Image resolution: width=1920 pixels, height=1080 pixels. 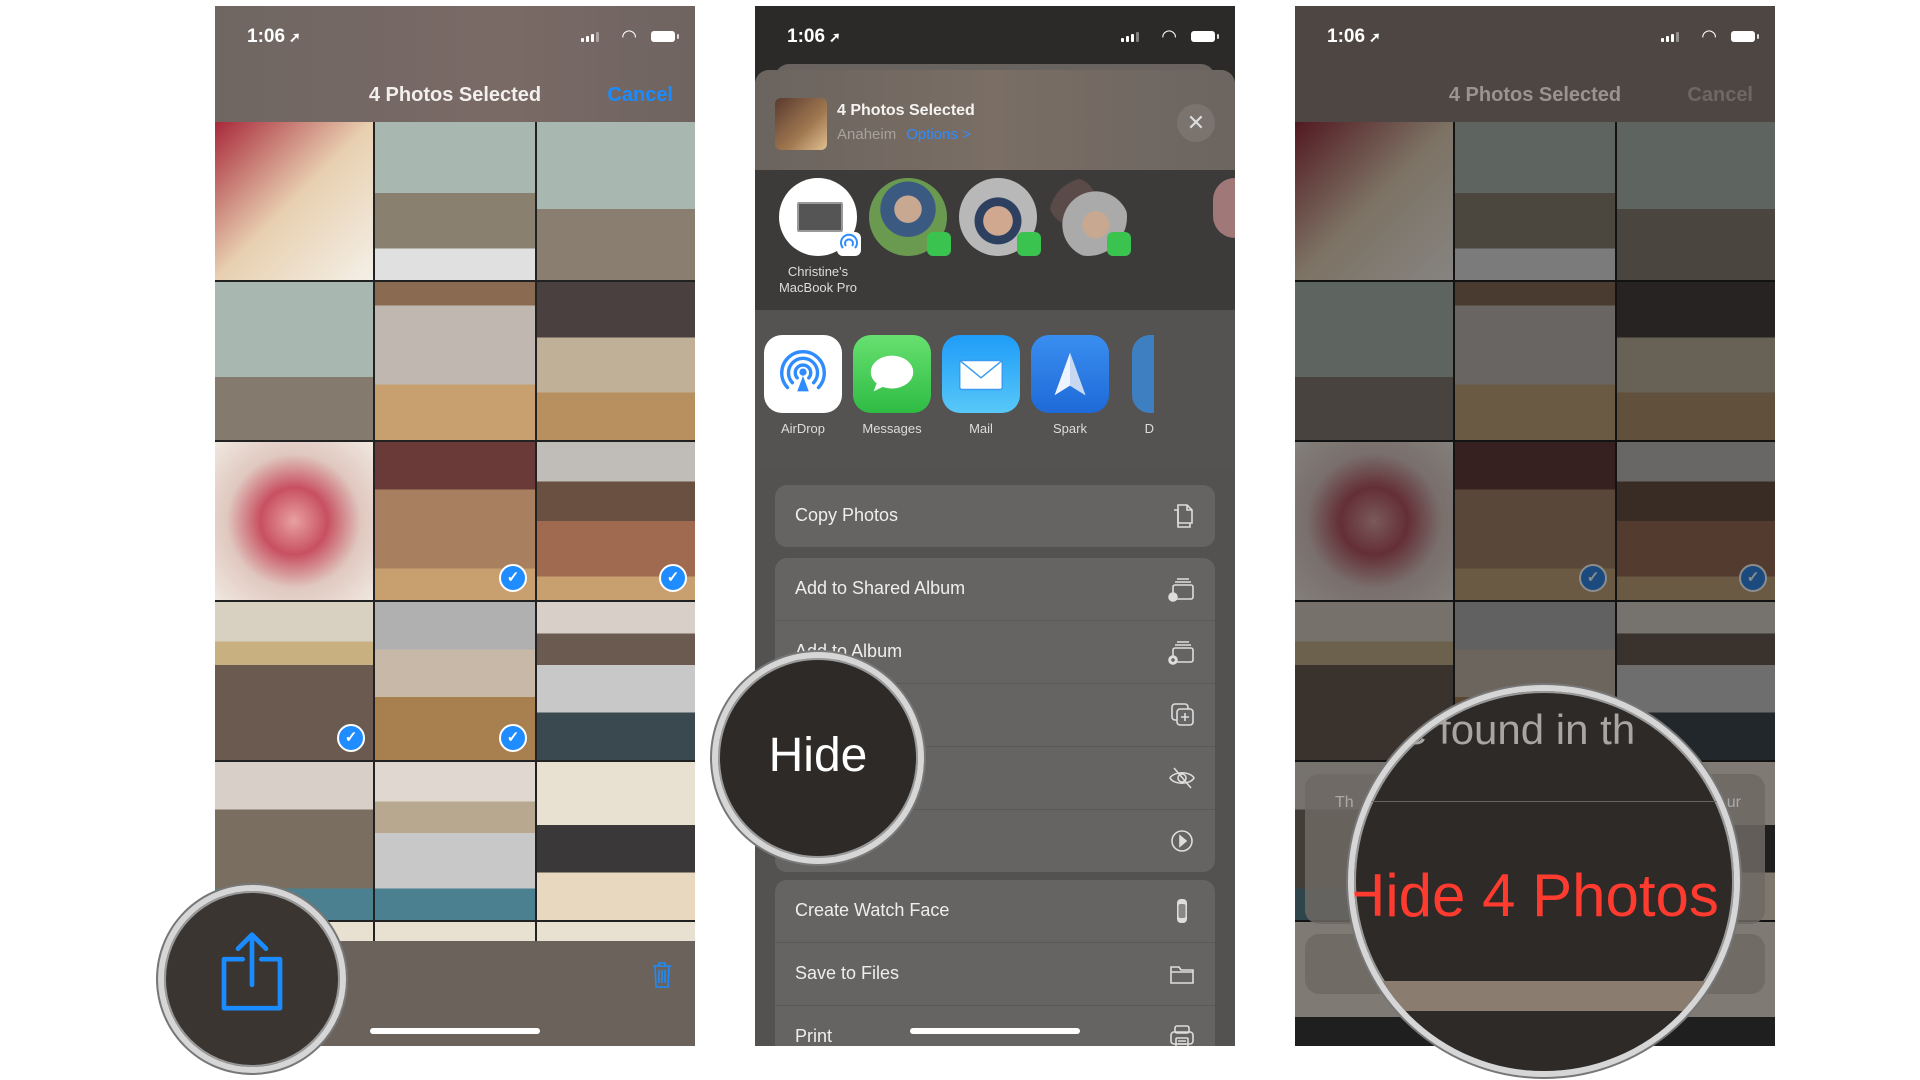 What do you see at coordinates (455, 1031) in the screenshot?
I see `home-indicator` at bounding box center [455, 1031].